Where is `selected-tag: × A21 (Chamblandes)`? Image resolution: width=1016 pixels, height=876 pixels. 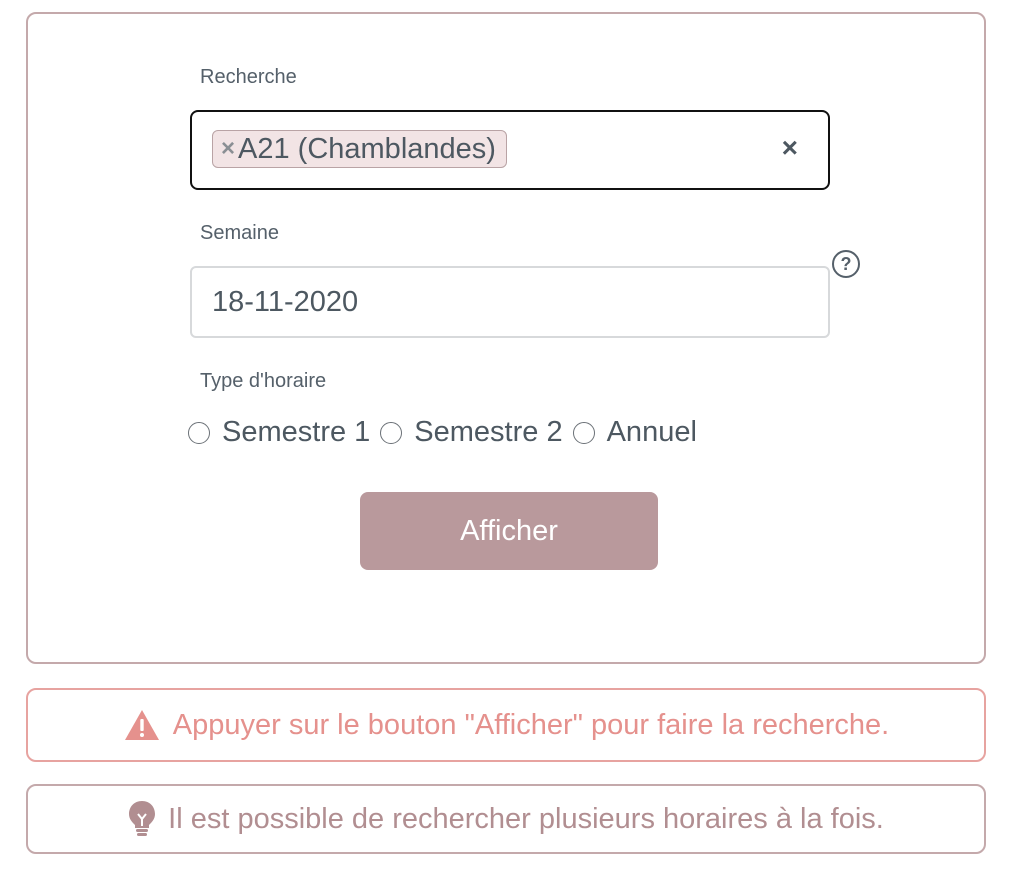
selected-tag: × A21 (Chamblandes) is located at coordinates (359, 149).